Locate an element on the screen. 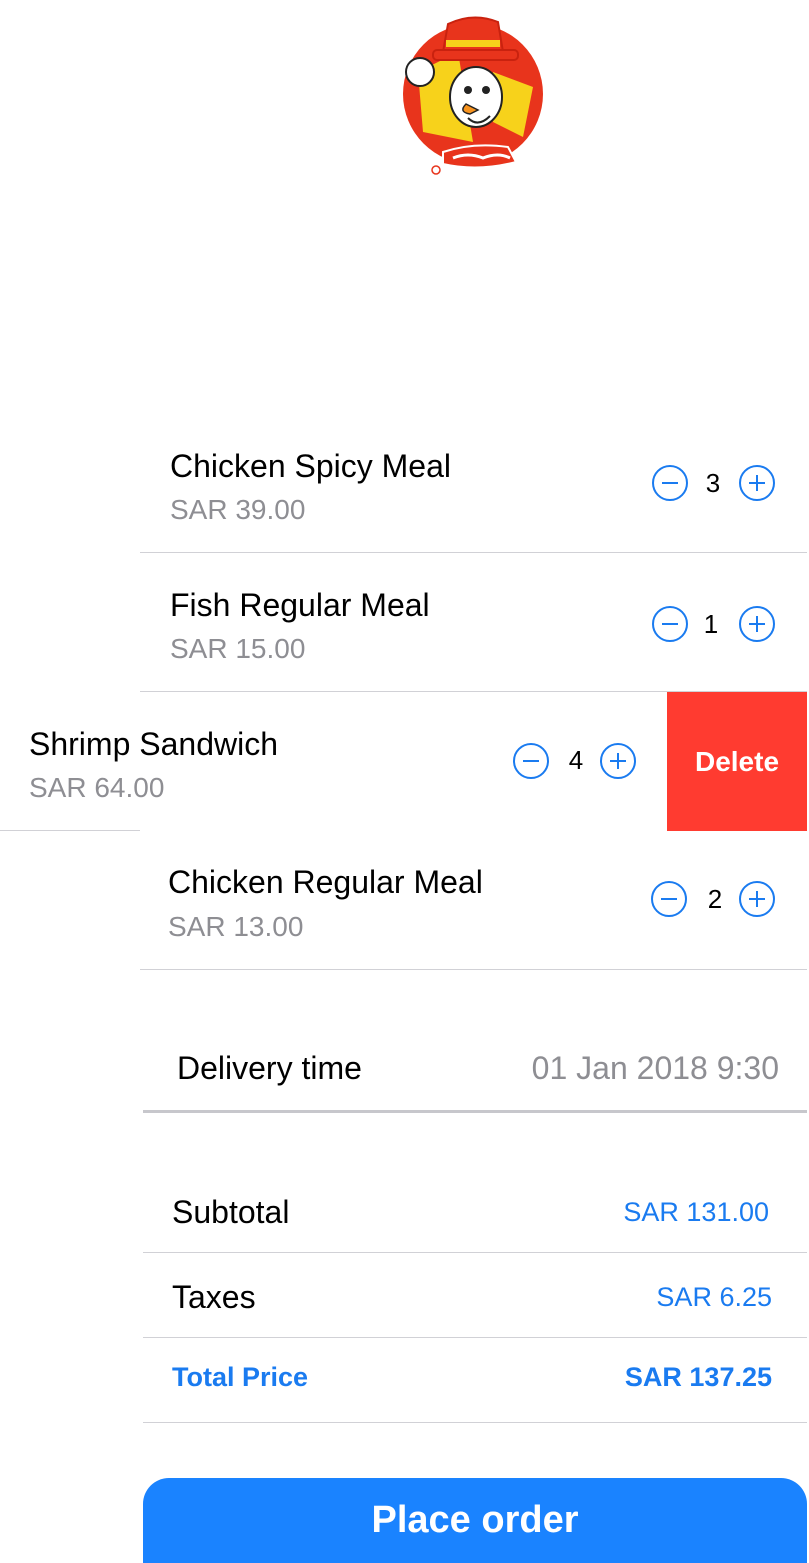 The height and width of the screenshot is (1563, 809). item-name: Shrimp Sandwich is located at coordinates (153, 744).